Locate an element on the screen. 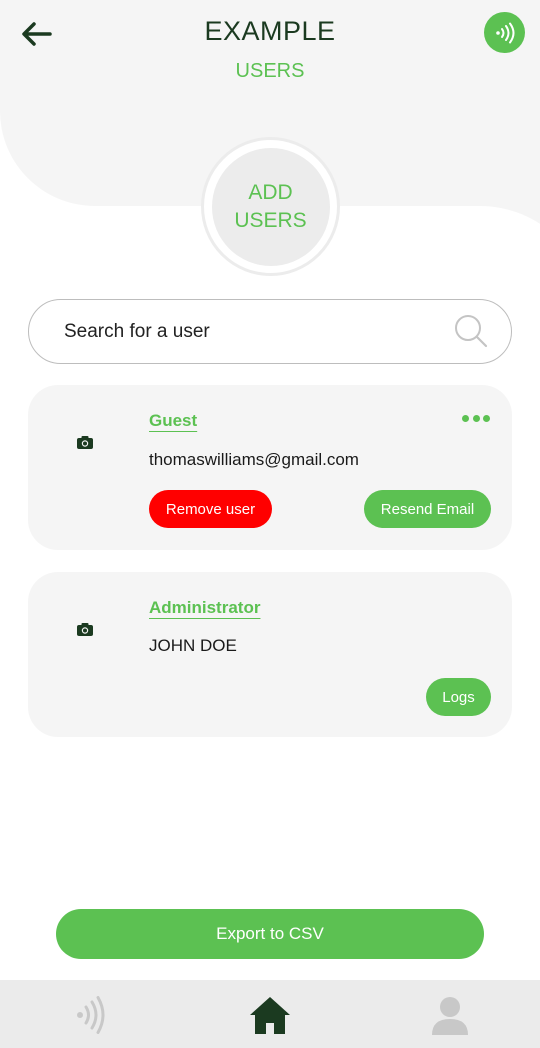 This screenshot has height=1048, width=540. remove-user-button: Remove user is located at coordinates (210, 509).